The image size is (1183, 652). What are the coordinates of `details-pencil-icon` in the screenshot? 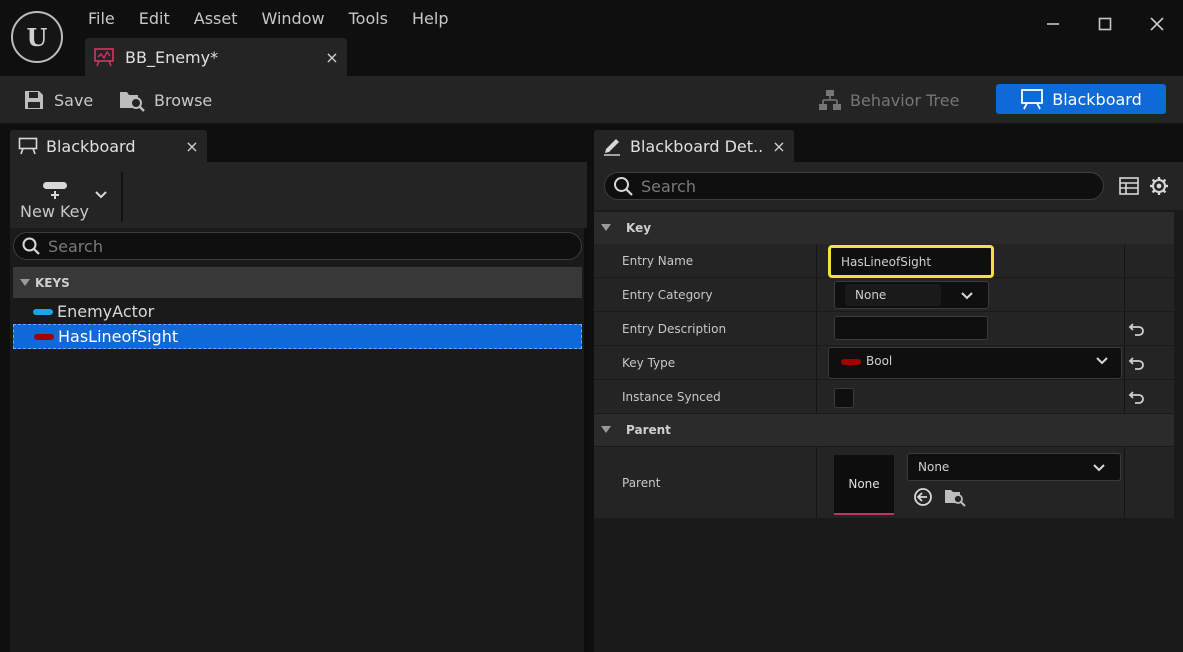 It's located at (612, 147).